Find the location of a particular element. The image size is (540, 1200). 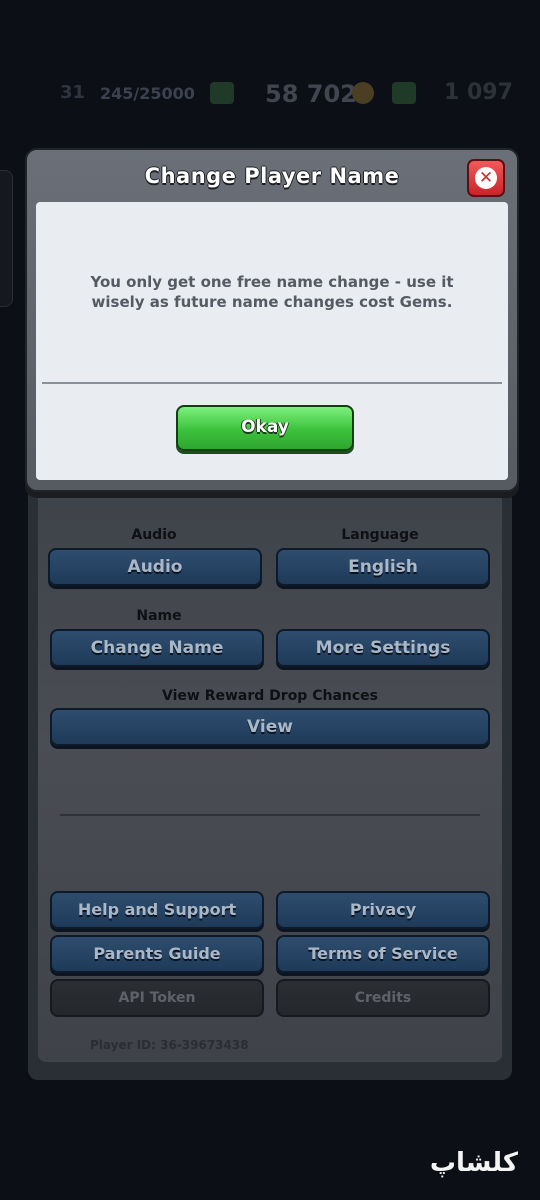

name-label: Name is located at coordinates (159, 616).